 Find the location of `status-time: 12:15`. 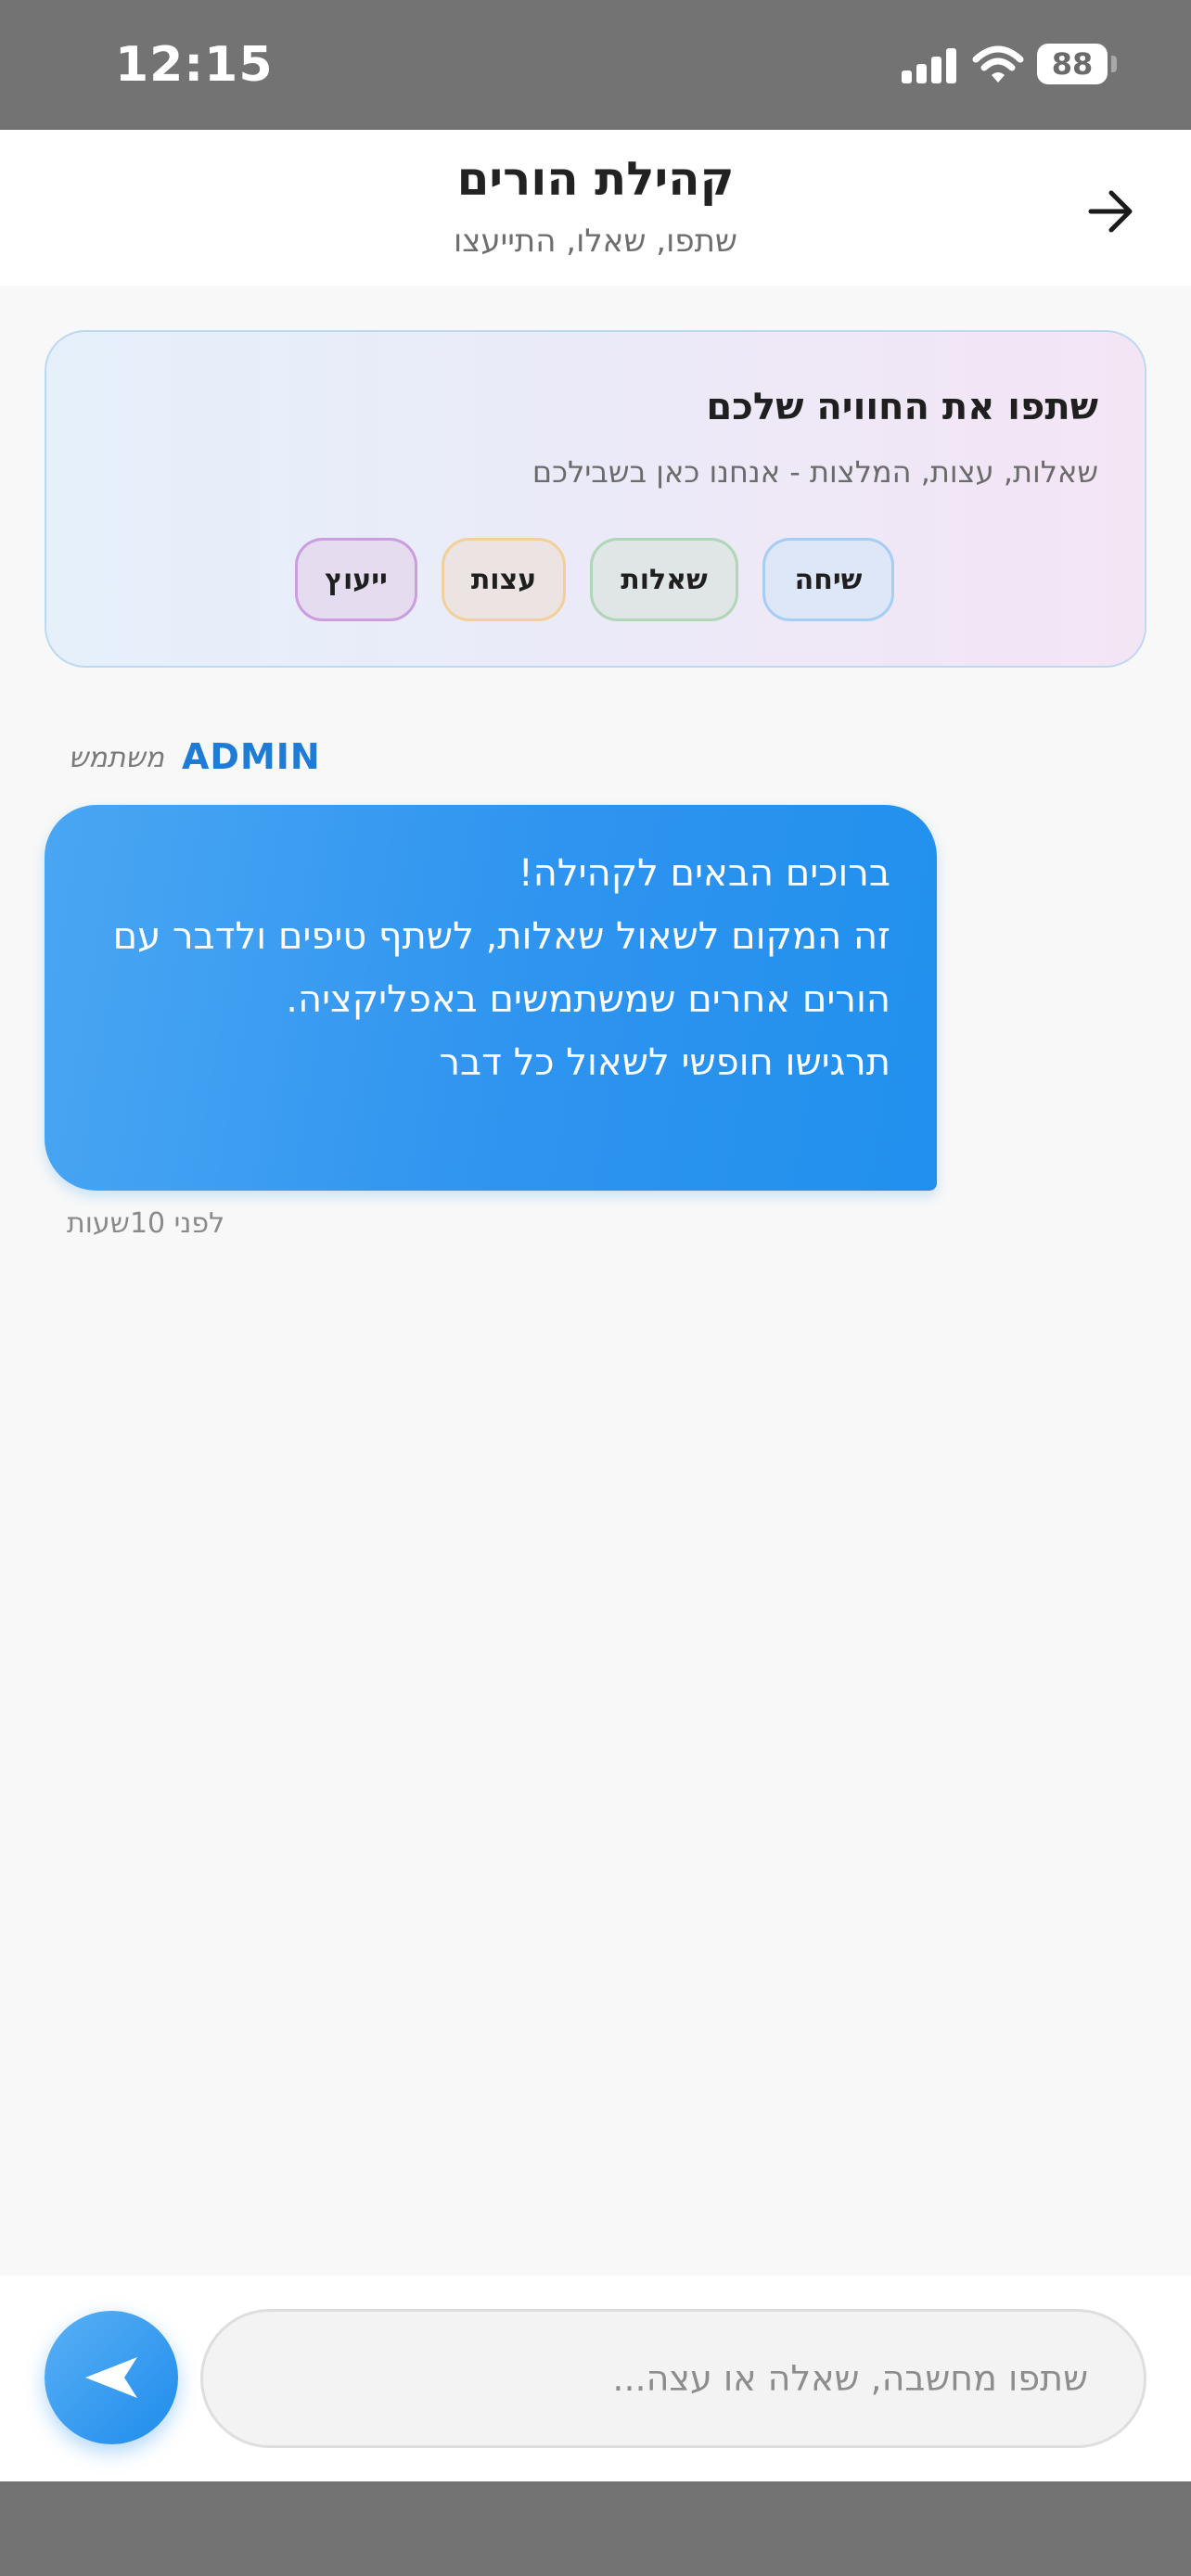

status-time: 12:15 is located at coordinates (194, 65).